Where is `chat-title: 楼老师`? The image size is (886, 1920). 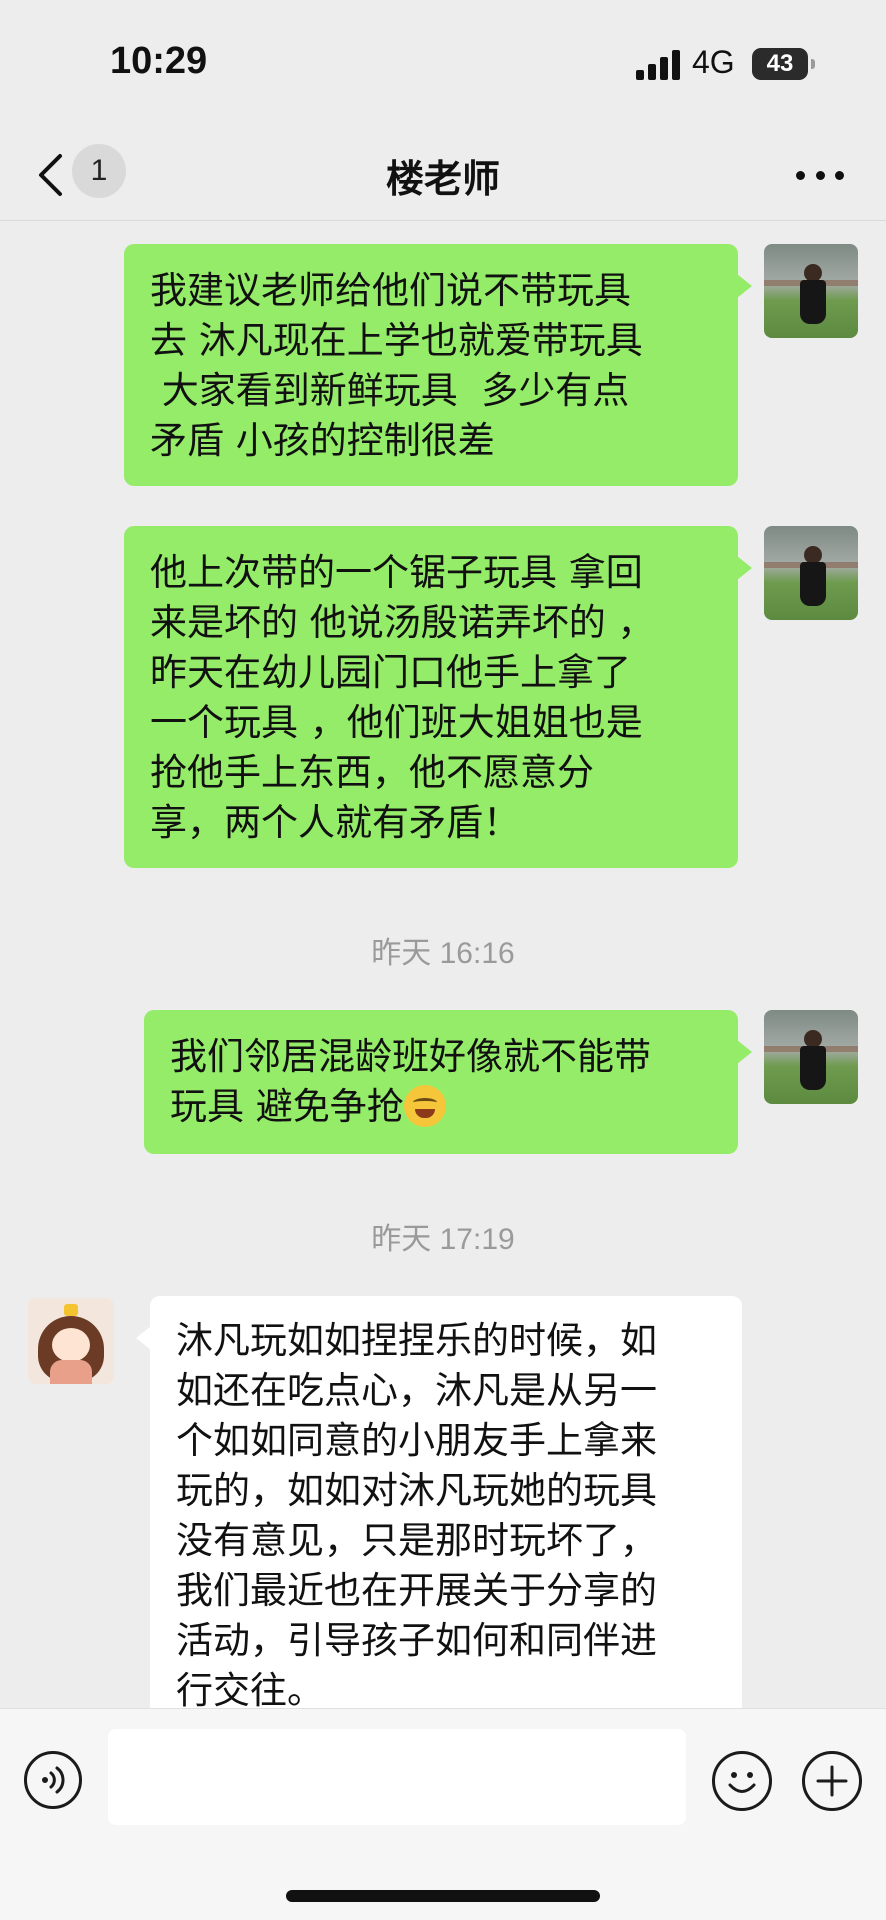
chat-title: 楼老师 is located at coordinates (442, 179).